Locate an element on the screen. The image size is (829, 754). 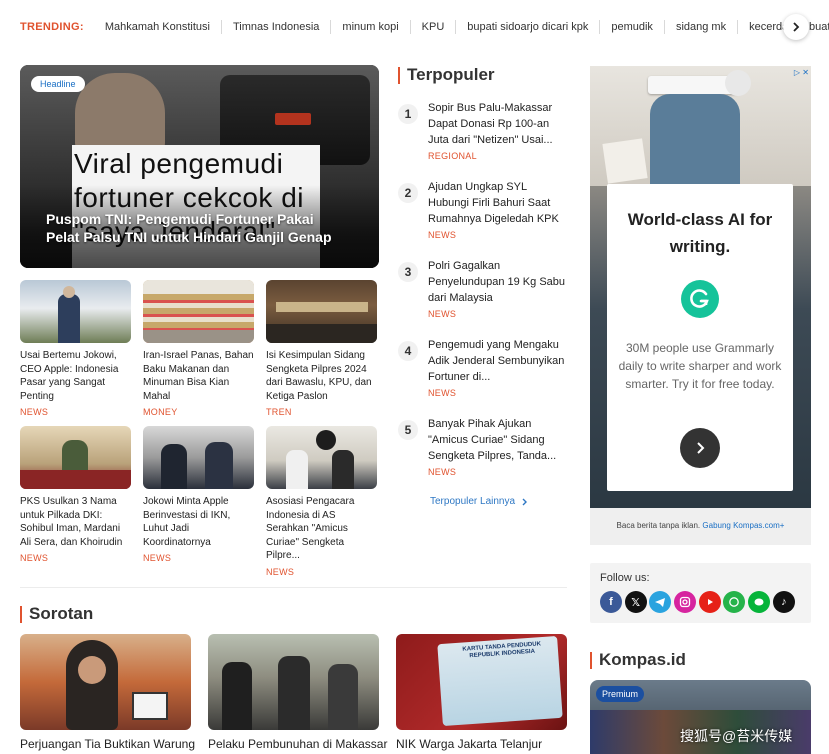
instagram-icon is located at coordinates (685, 602).